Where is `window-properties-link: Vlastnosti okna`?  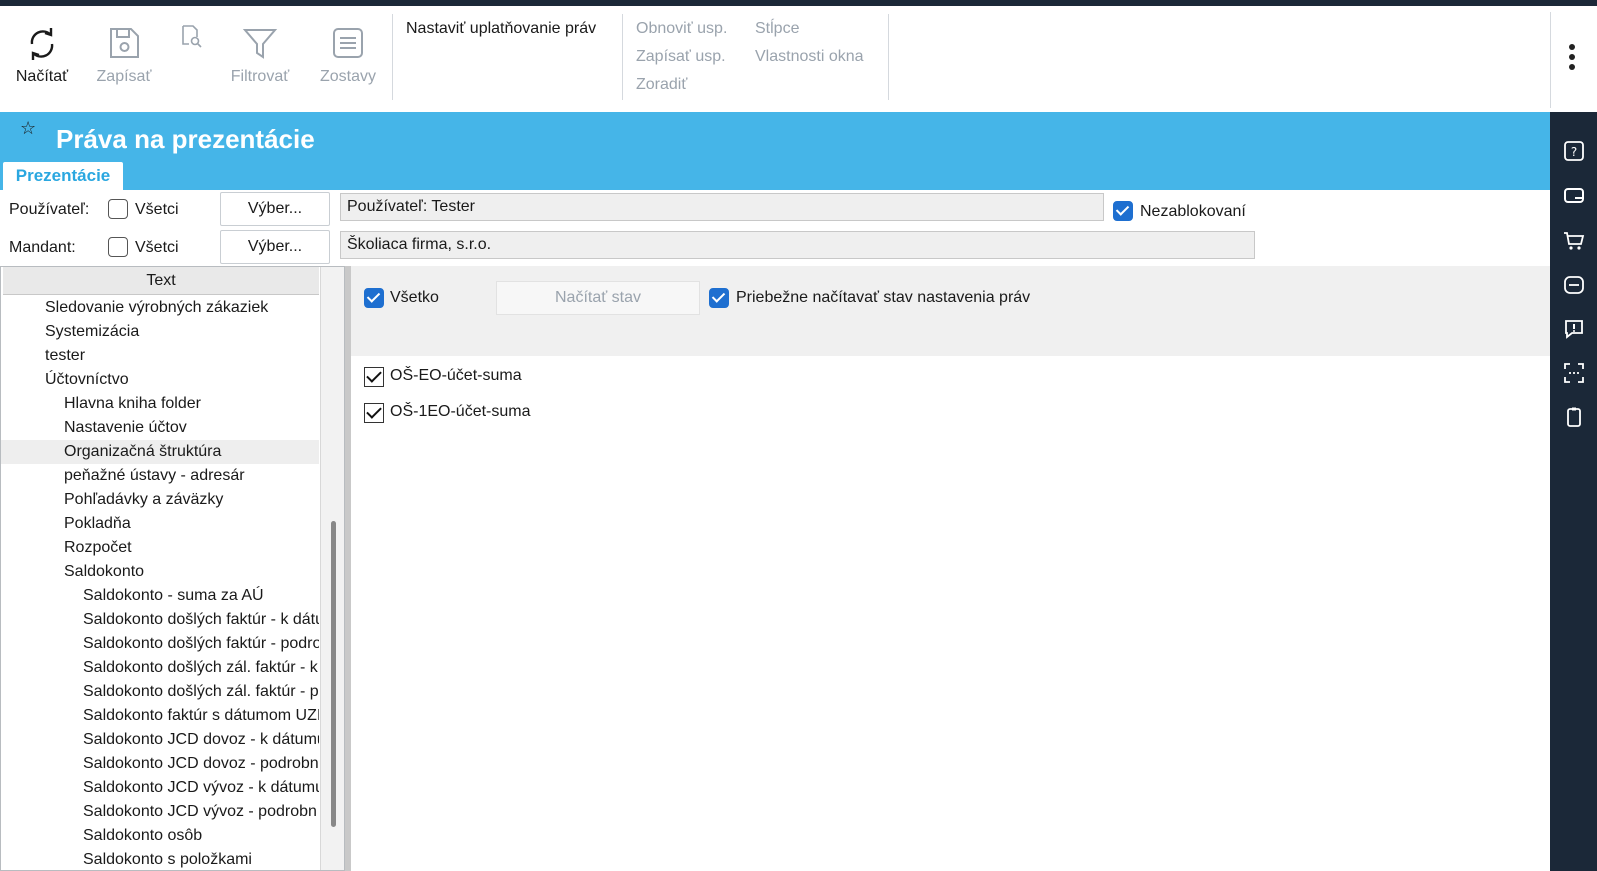
window-properties-link: Vlastnosti okna is located at coordinates (809, 57).